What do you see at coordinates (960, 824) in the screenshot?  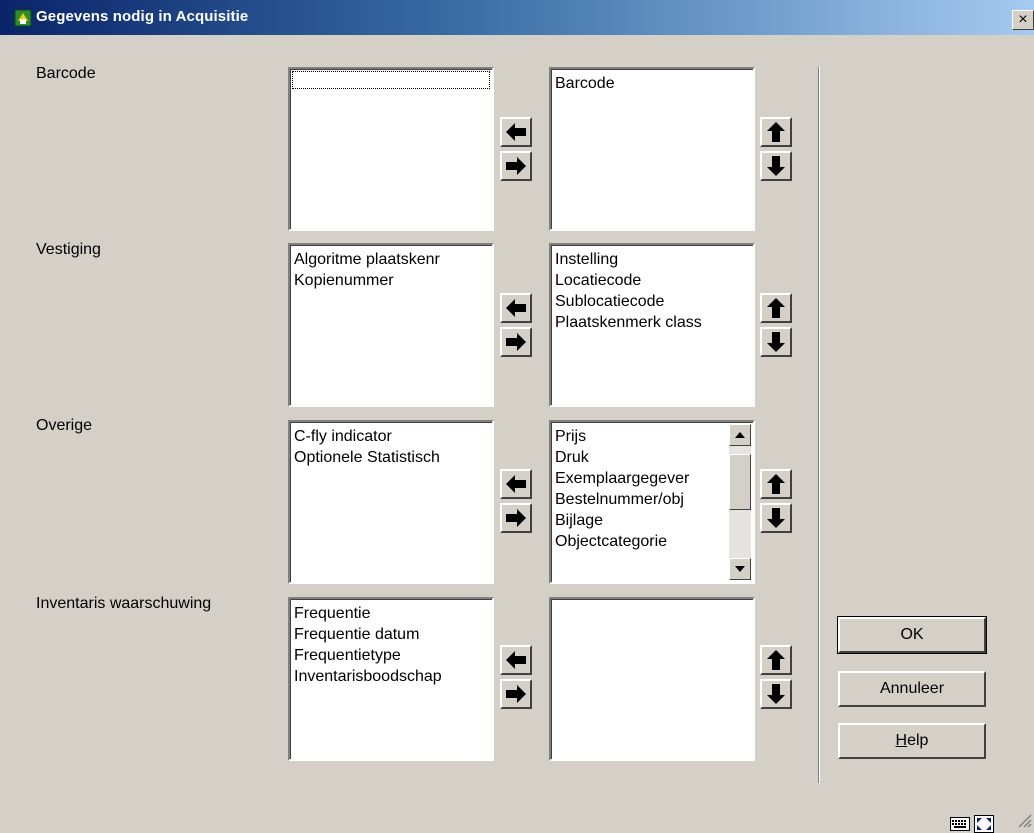 I see `keyboard-icon` at bounding box center [960, 824].